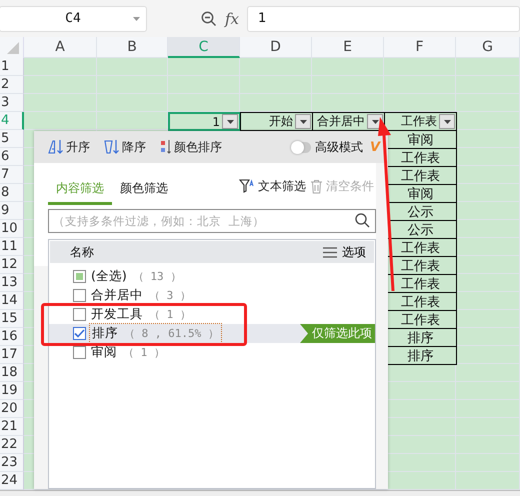 This screenshot has width=520, height=496. What do you see at coordinates (276, 47) in the screenshot?
I see `column-header: D` at bounding box center [276, 47].